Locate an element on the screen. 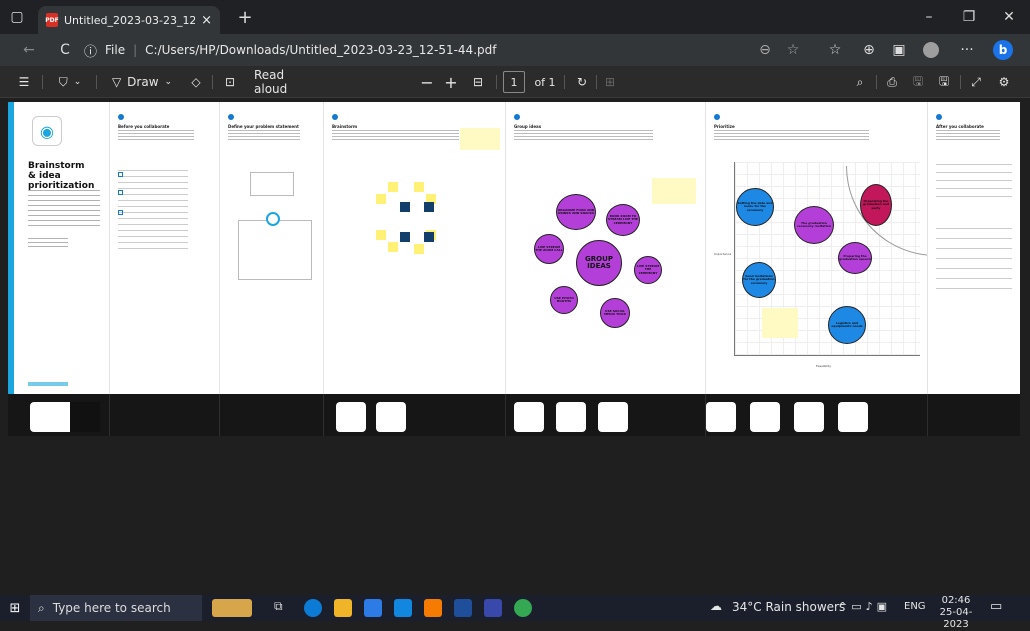 This screenshot has height=631, width=1030. read-mode-icon: ☆ is located at coordinates (793, 50).